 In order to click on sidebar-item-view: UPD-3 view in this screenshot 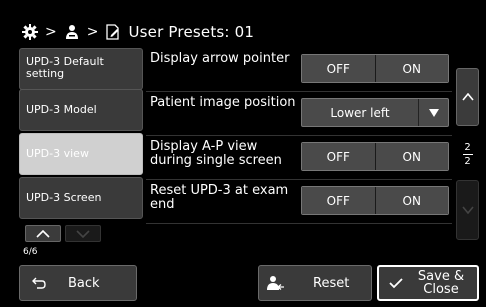, I will do `click(81, 154)`.